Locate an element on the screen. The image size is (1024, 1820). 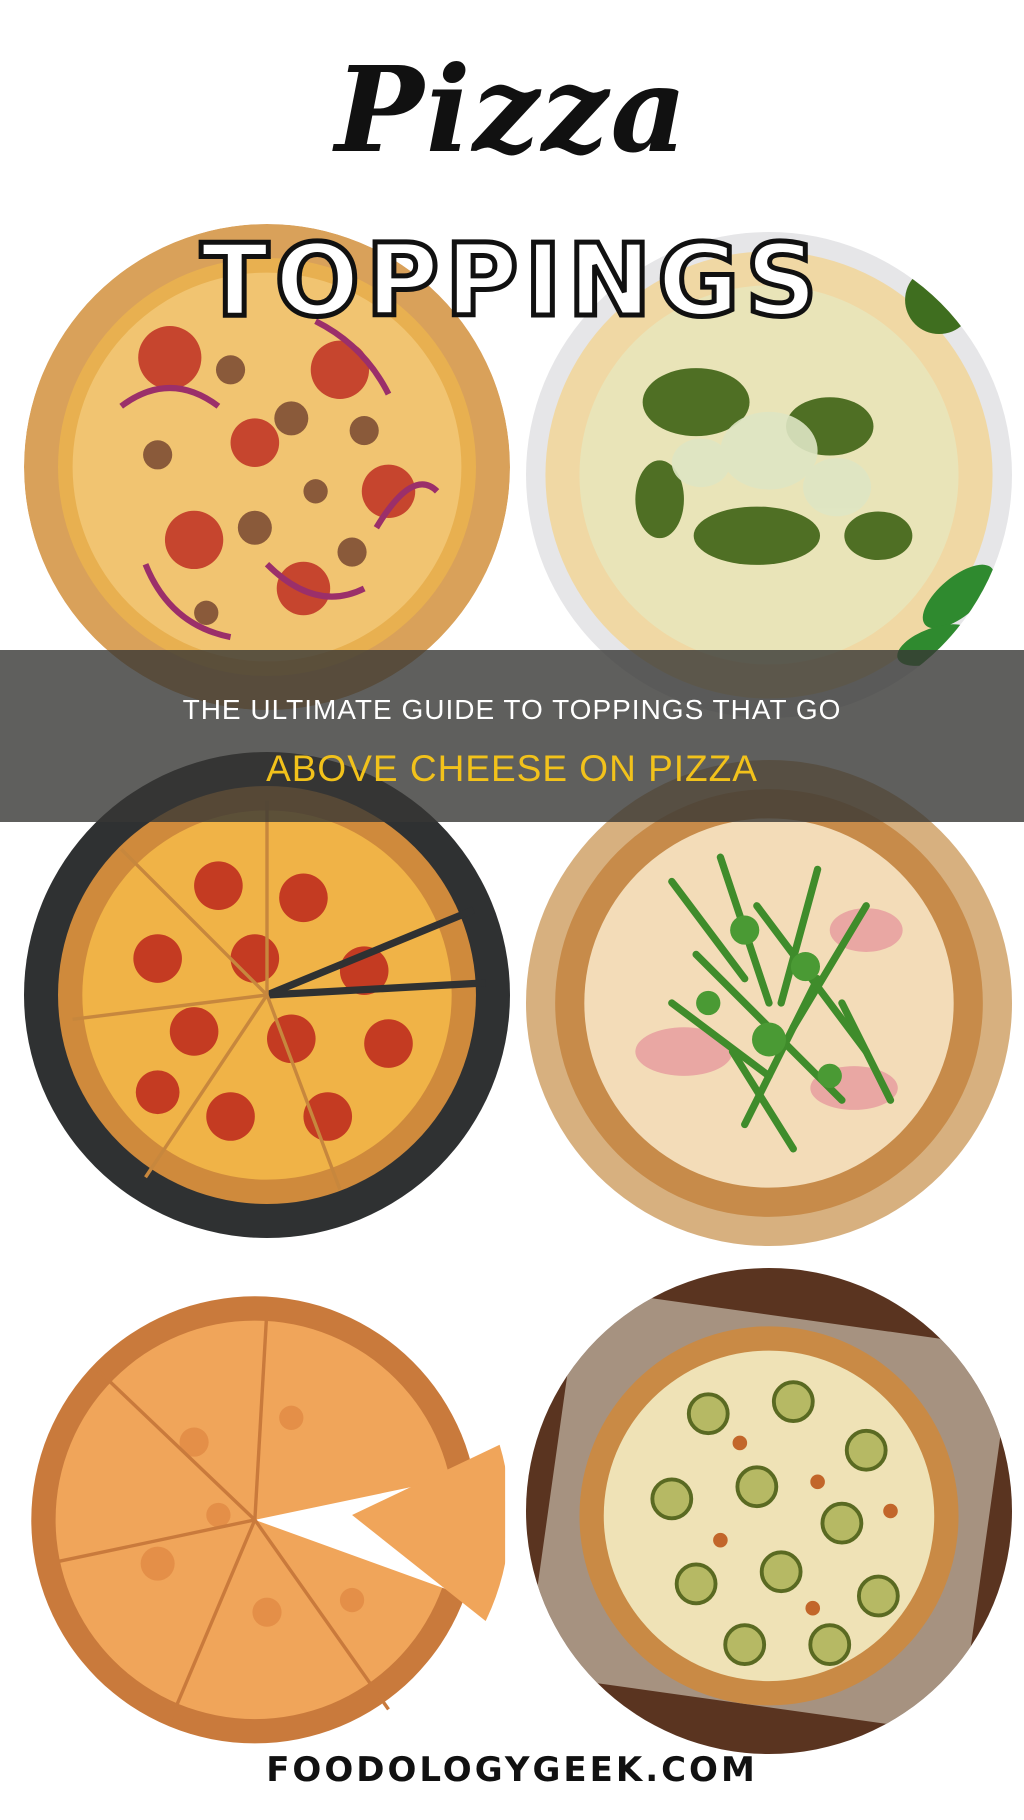
pizza-image-cheese is located at coordinates (267, 1515).